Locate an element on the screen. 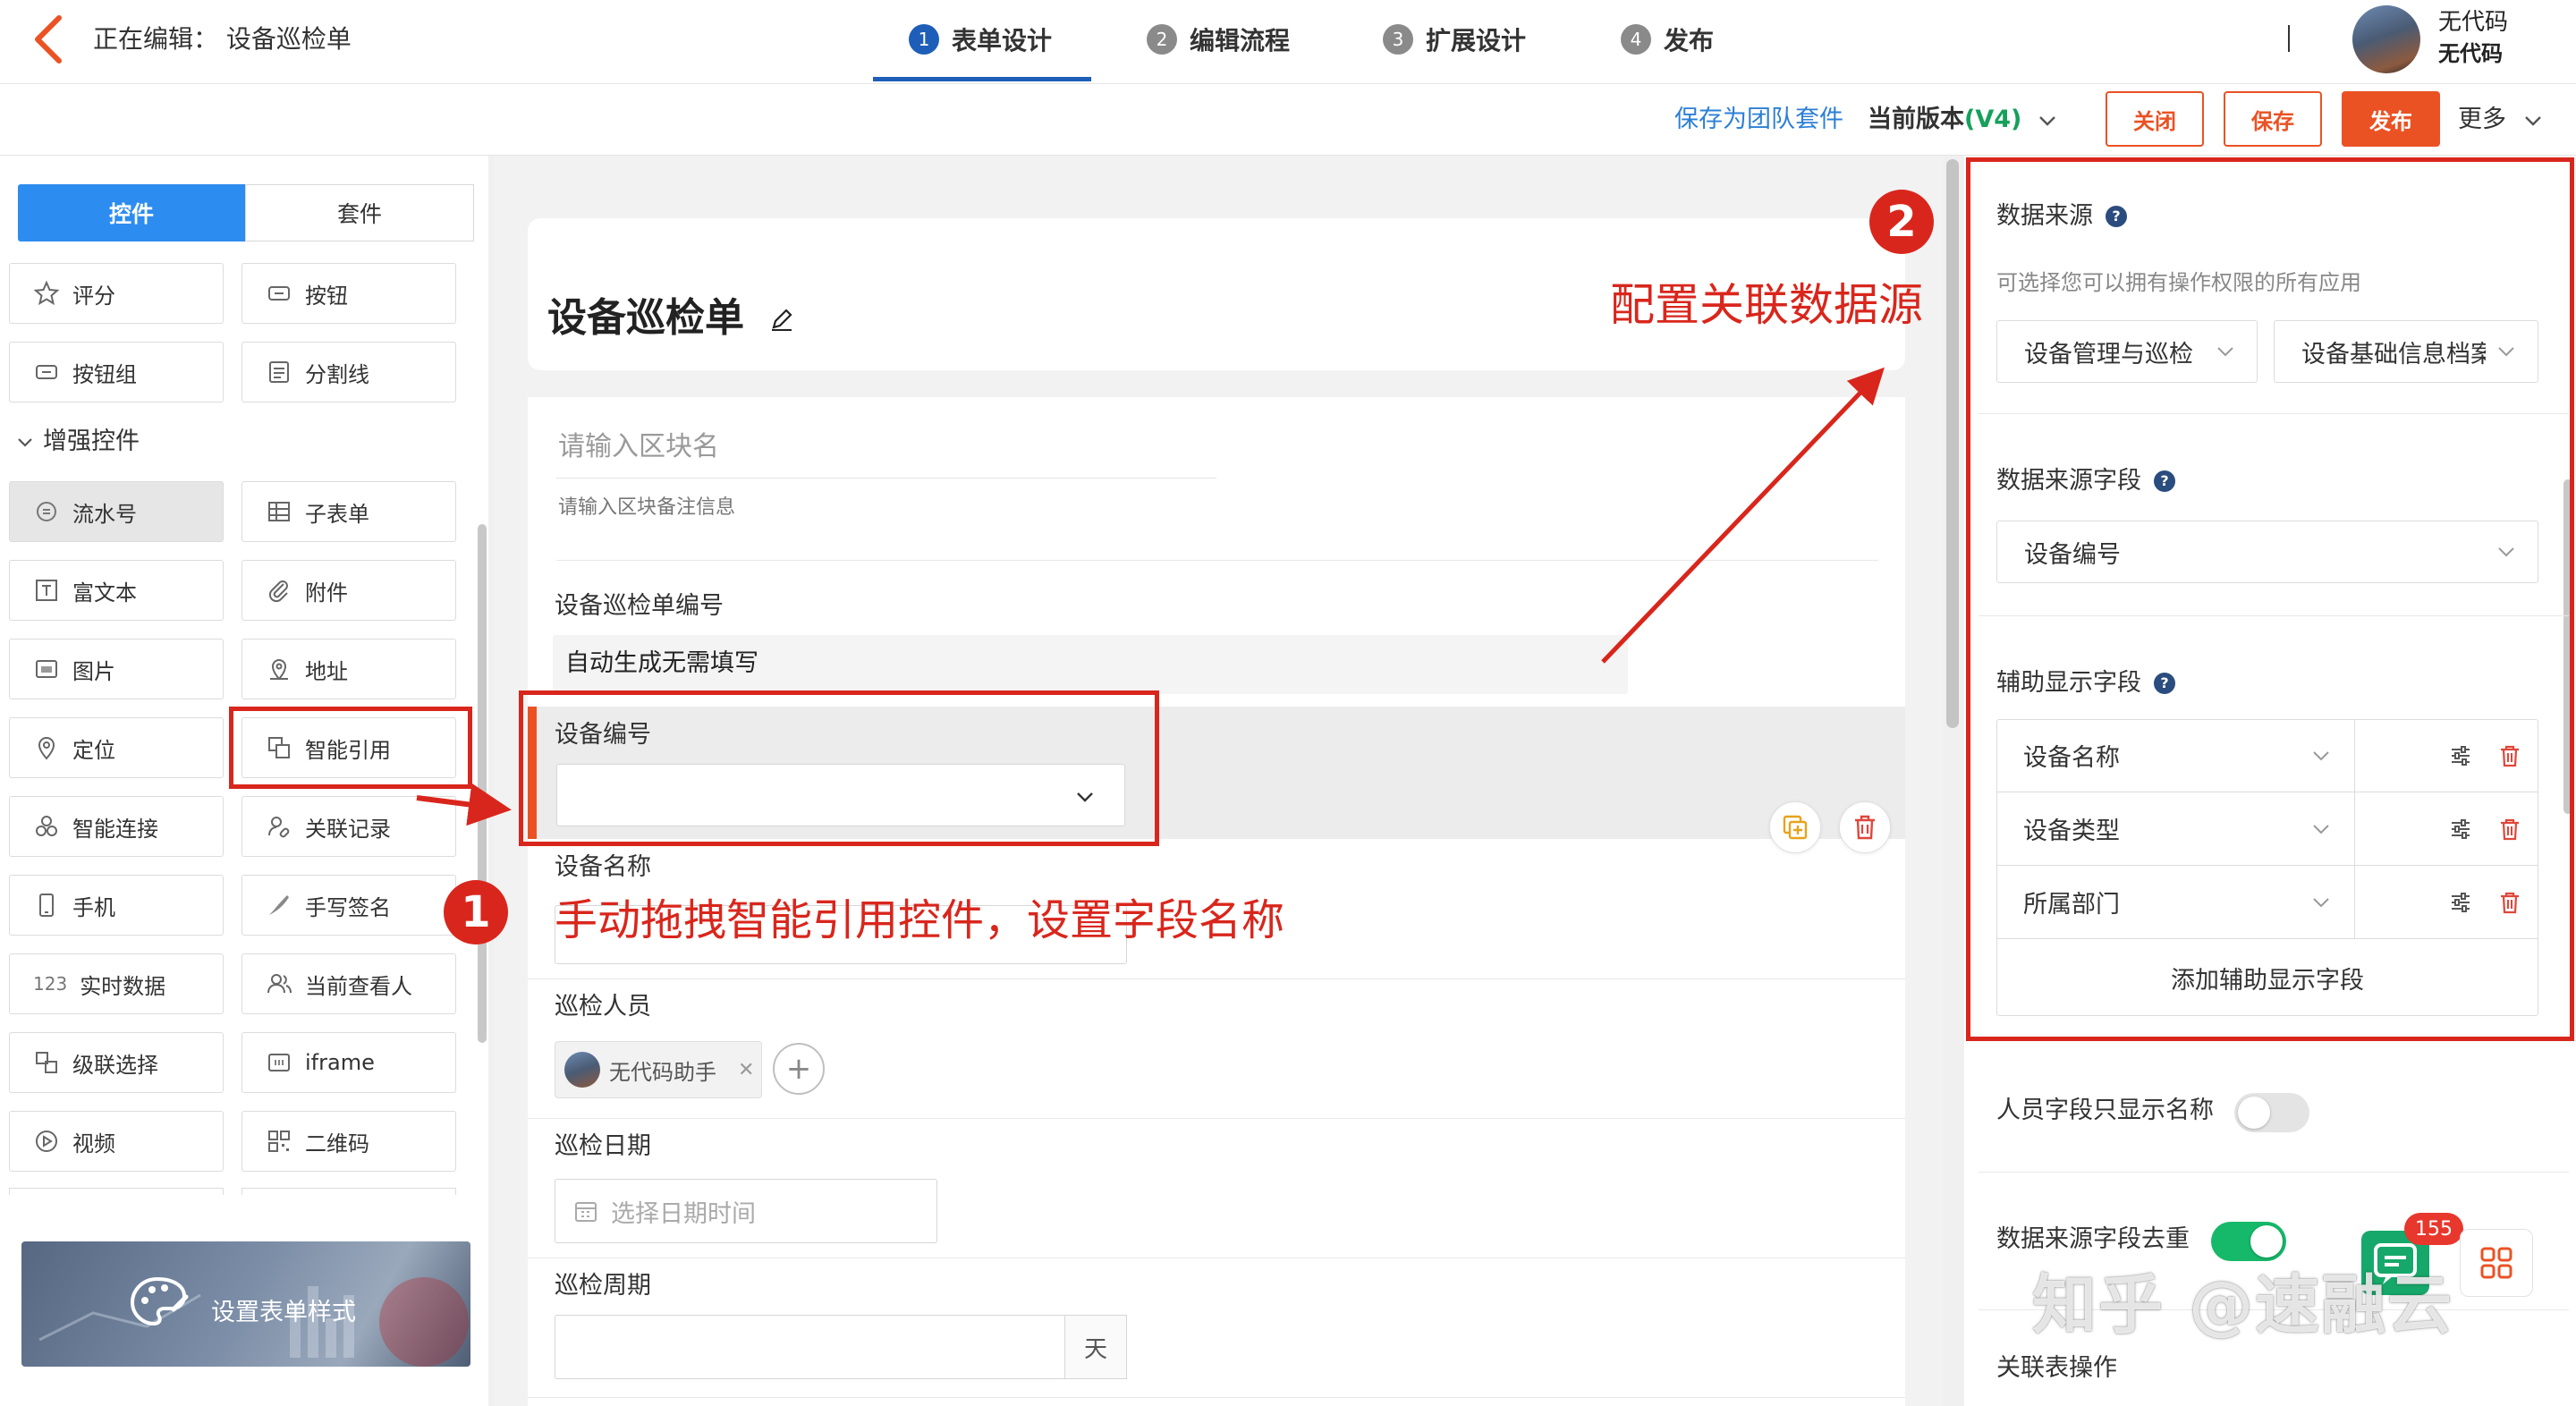 The width and height of the screenshot is (2576, 1406). control-current-viewer: 当前查看人 is located at coordinates (349, 984).